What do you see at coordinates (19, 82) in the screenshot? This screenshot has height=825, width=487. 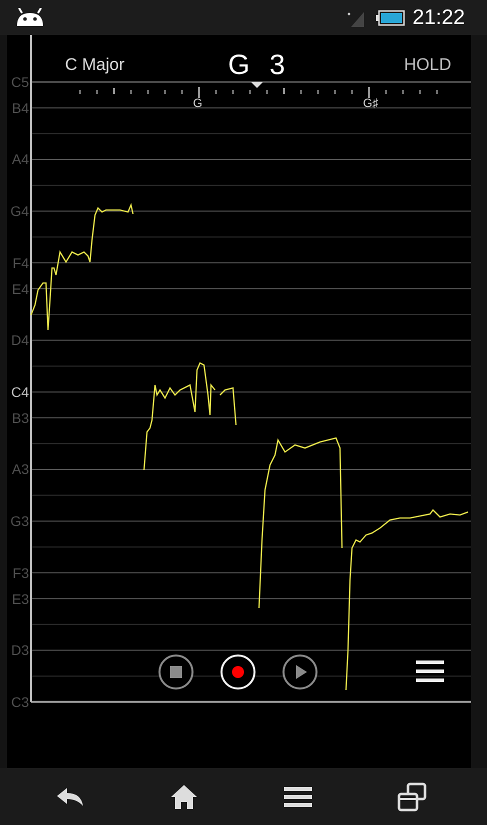 I see `note-label: C5` at bounding box center [19, 82].